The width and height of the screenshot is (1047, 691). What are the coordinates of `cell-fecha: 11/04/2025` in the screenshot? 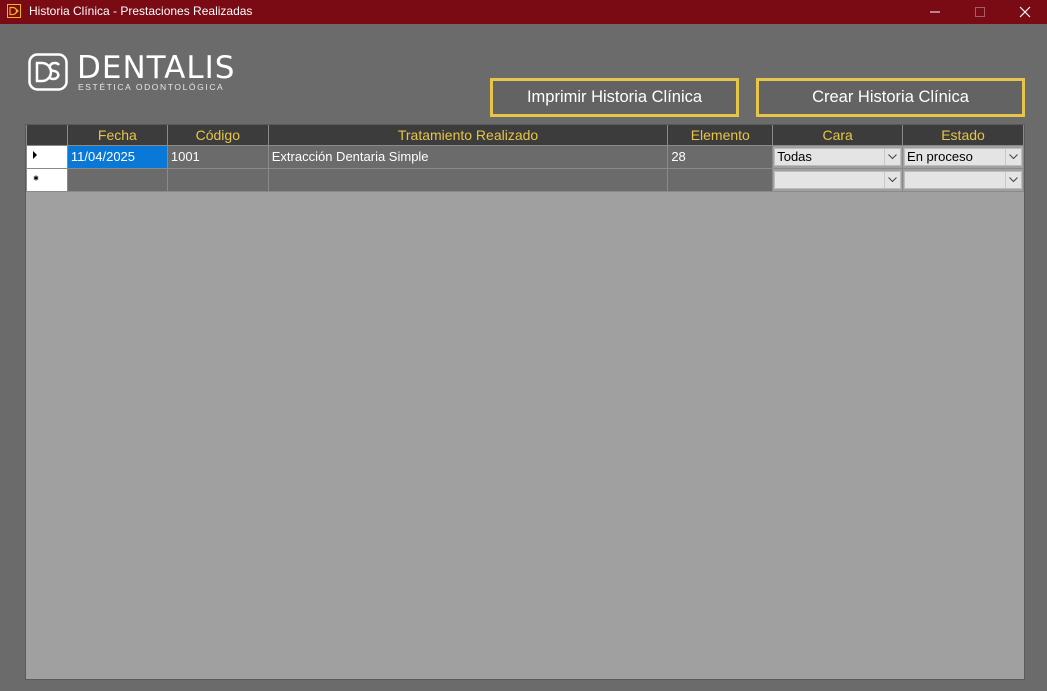 It's located at (117, 157).